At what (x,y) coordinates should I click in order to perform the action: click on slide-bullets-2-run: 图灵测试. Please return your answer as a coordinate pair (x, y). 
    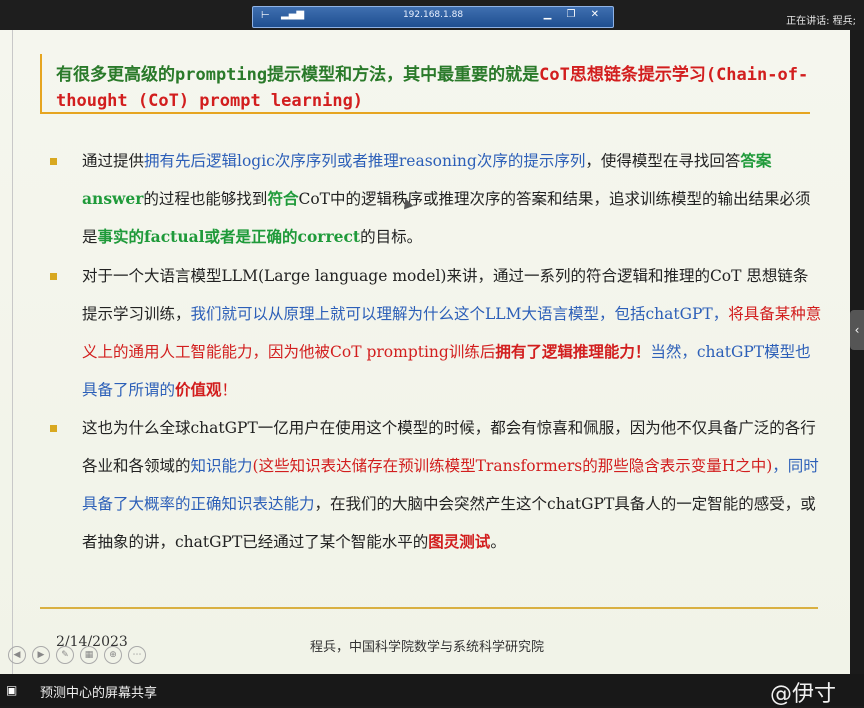
    Looking at the image, I should click on (459, 541).